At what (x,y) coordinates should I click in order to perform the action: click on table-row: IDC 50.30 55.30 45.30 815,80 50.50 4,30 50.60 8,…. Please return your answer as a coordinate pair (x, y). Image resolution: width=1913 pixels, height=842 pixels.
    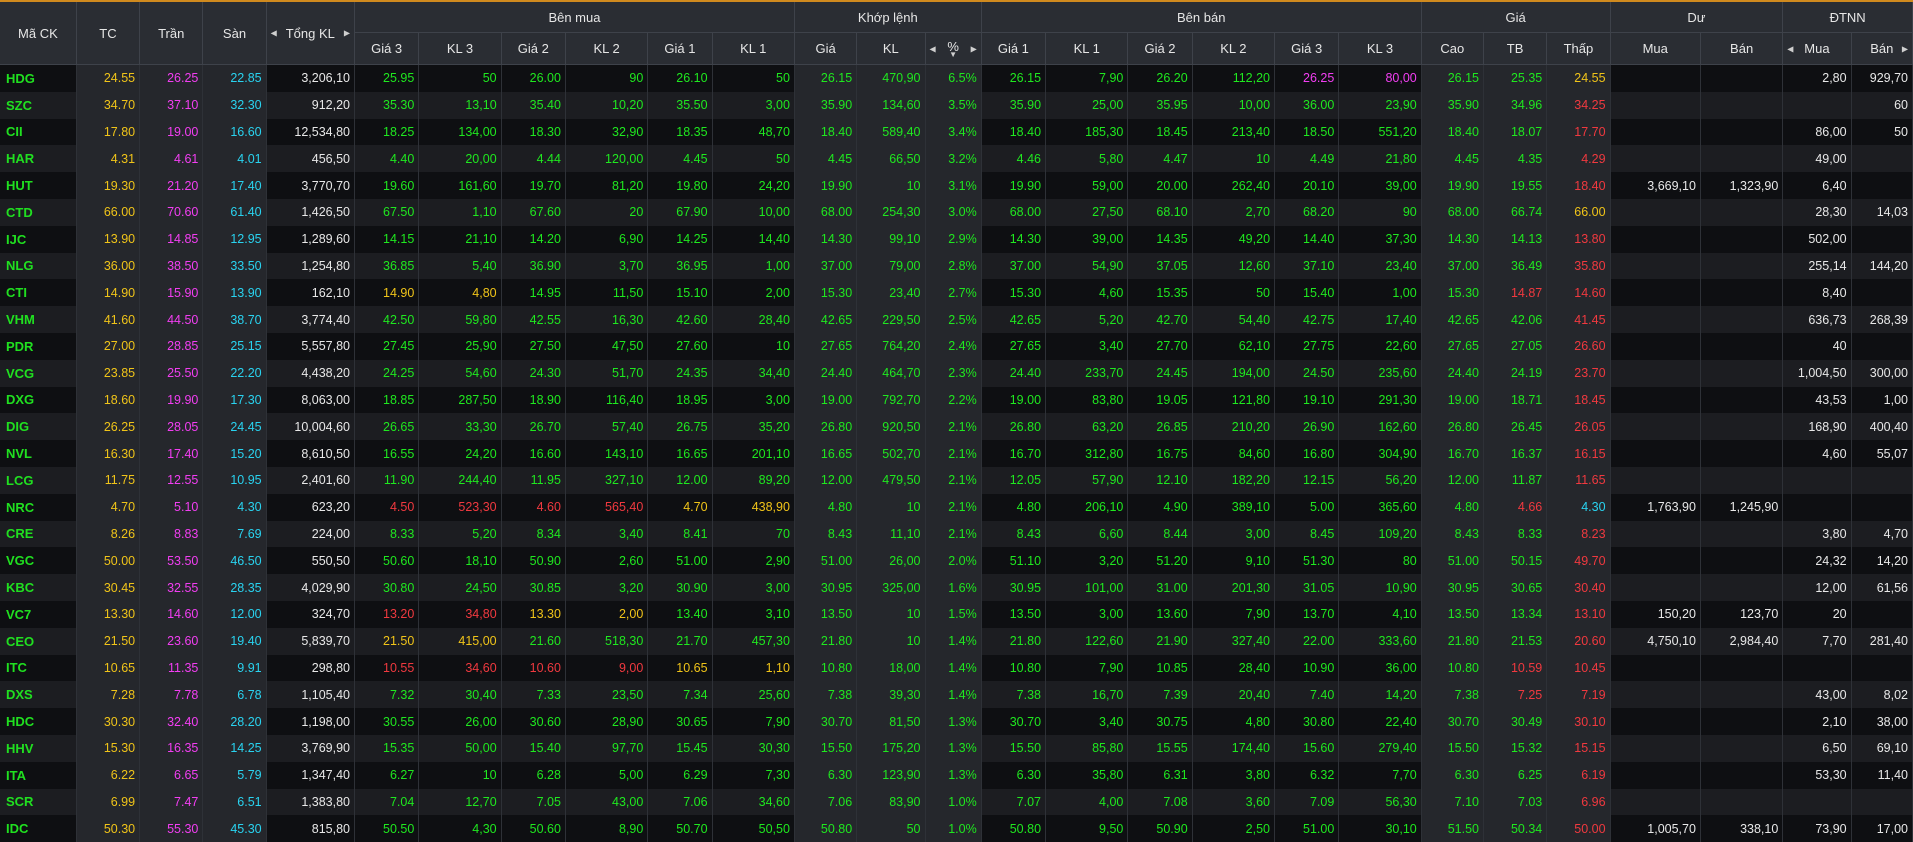
    Looking at the image, I should click on (956, 828).